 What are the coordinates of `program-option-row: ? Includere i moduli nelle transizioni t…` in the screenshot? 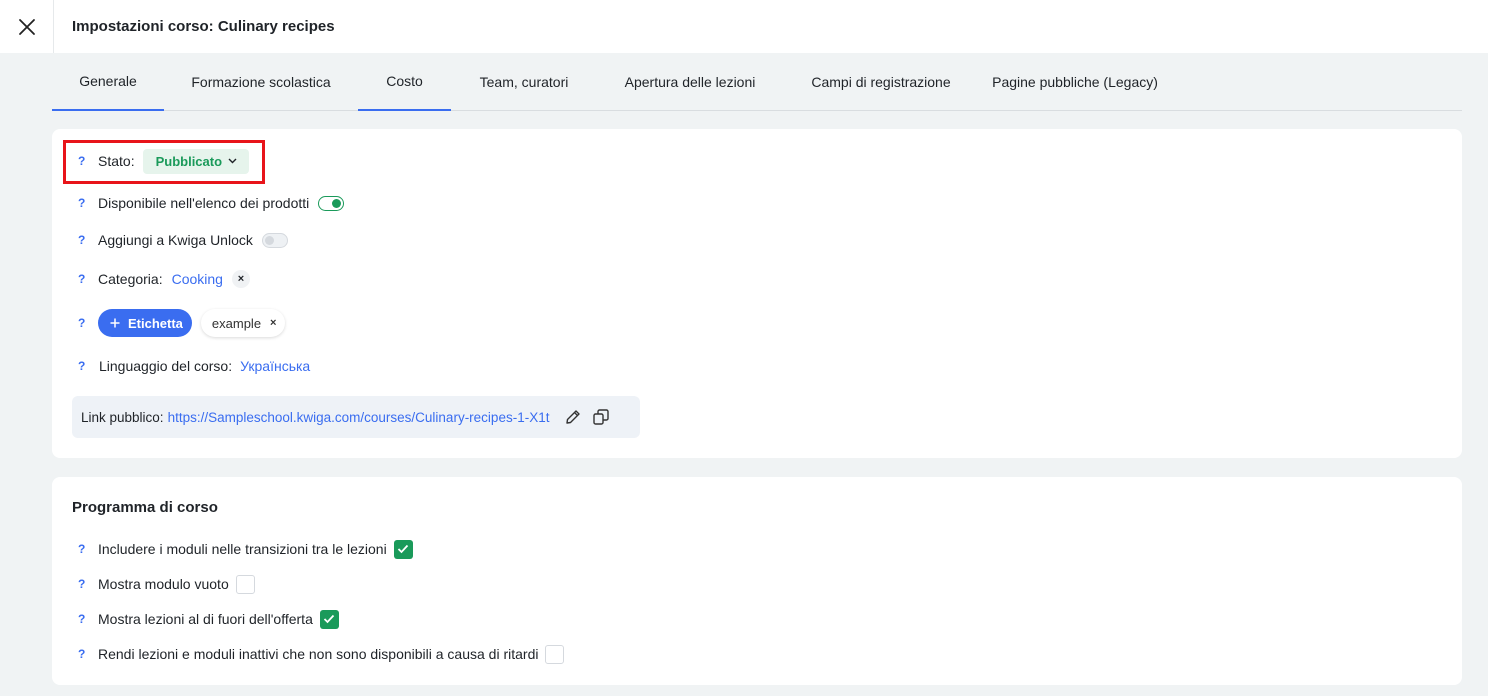 It's located at (242, 549).